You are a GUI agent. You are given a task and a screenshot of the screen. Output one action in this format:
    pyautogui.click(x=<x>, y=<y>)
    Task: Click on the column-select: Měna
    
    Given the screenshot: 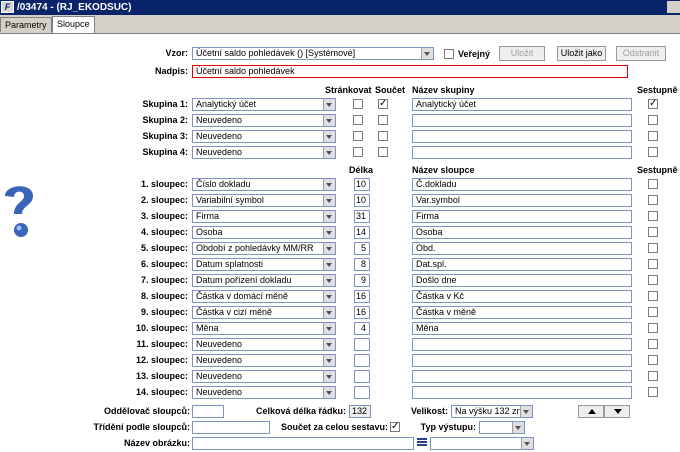 What is the action you would take?
    pyautogui.click(x=264, y=328)
    